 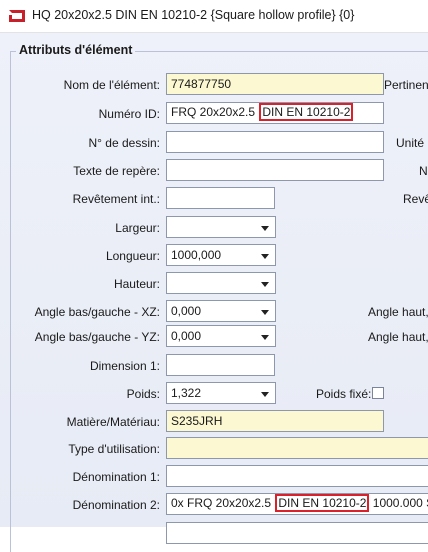 What do you see at coordinates (97, 337) in the screenshot?
I see `angle-yz-label: Angle bas/gauche - YZ:` at bounding box center [97, 337].